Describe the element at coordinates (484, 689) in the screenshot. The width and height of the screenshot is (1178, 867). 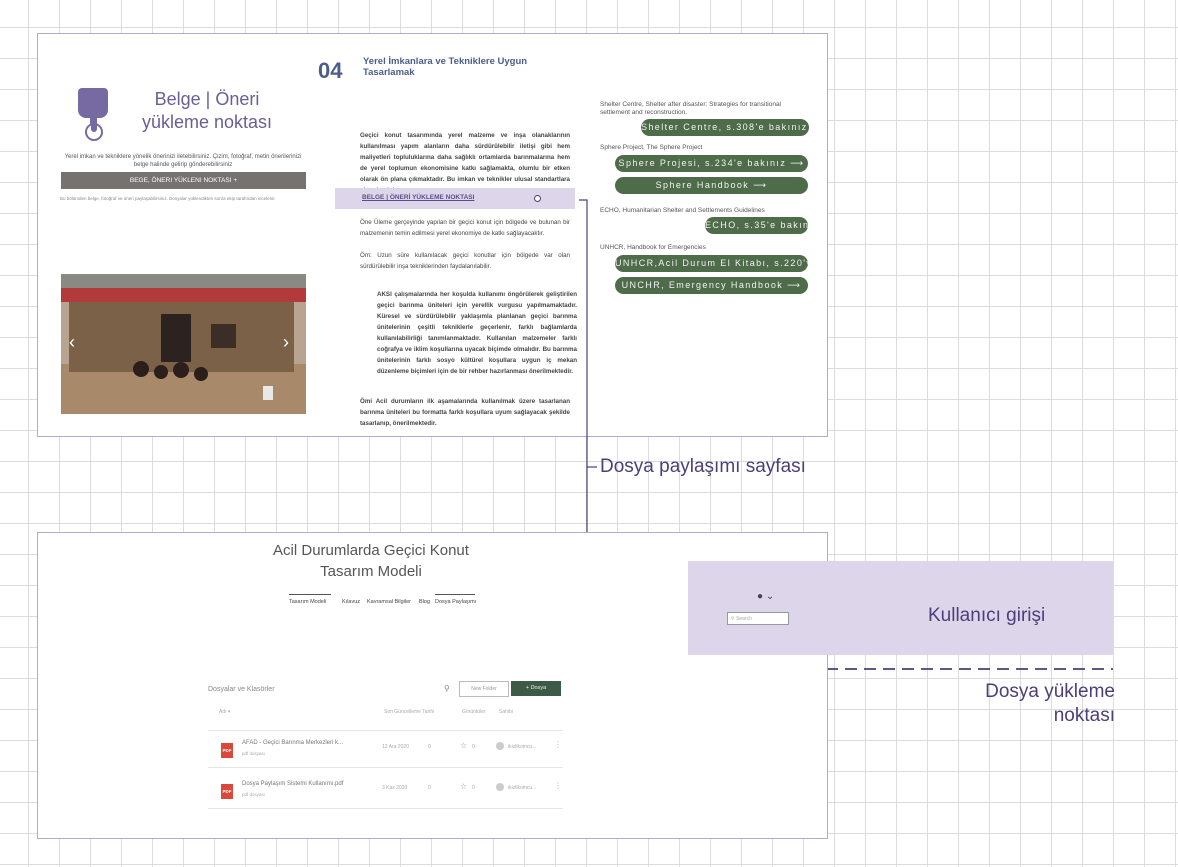
I see `new-folder-button: New Folder` at that location.